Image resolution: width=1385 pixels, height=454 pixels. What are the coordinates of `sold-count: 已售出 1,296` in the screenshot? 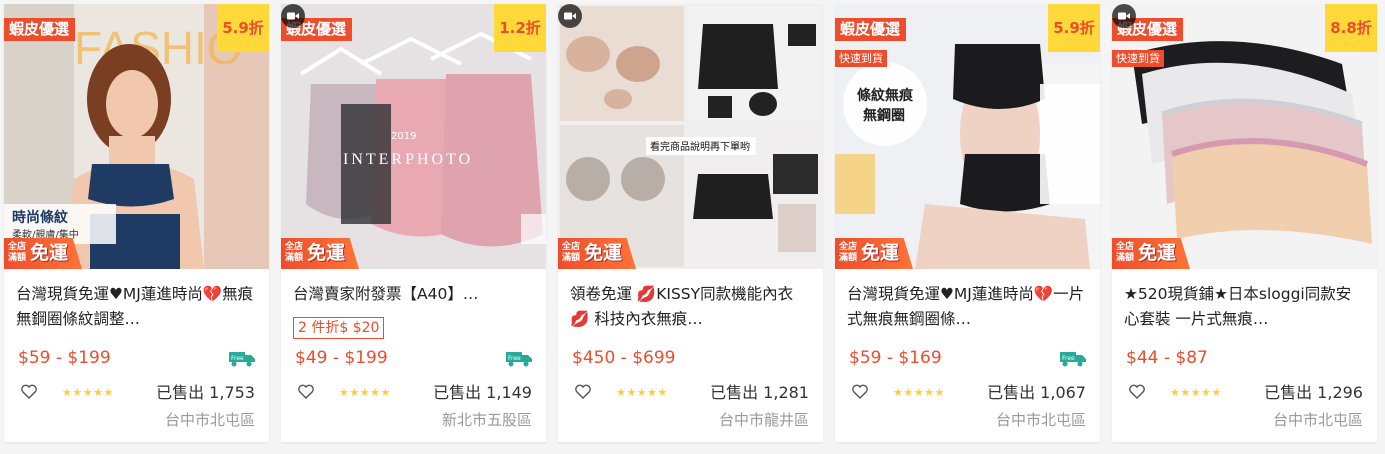 It's located at (1313, 392).